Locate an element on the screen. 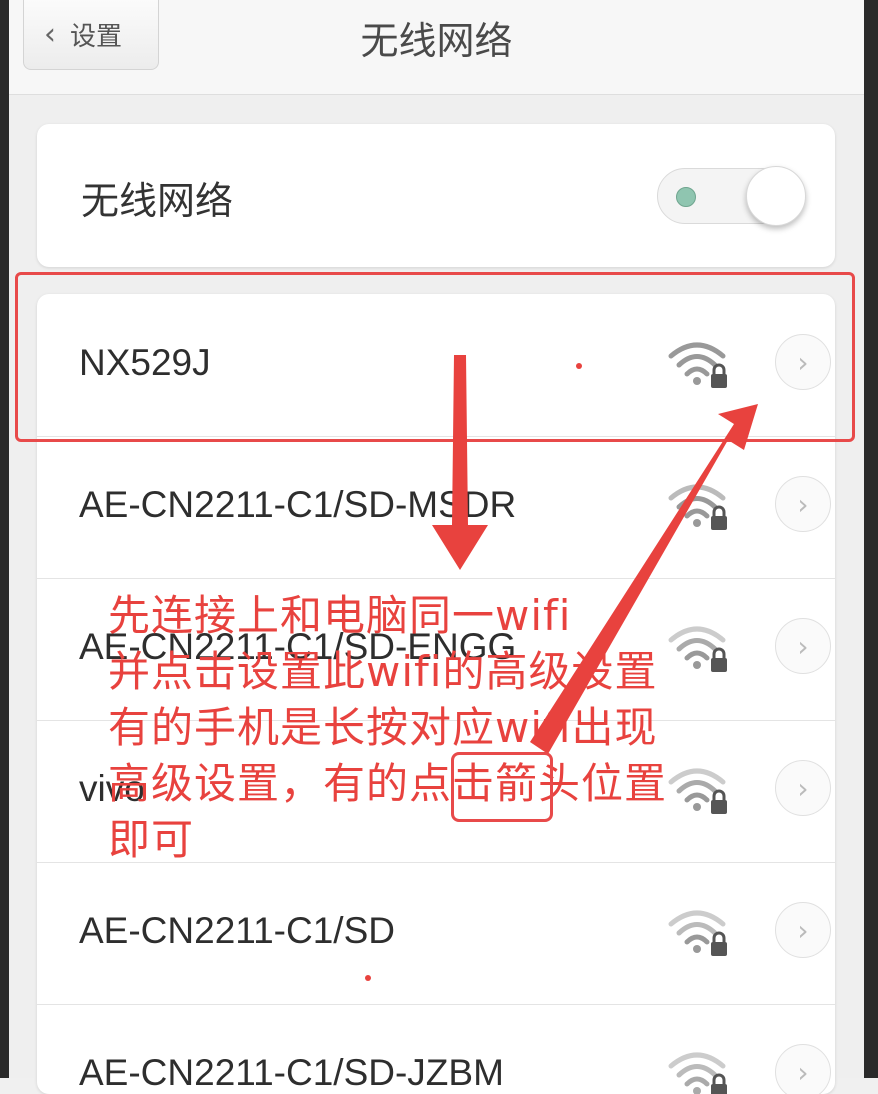 This screenshot has width=878, height=1094. right-edge is located at coordinates (871, 539).